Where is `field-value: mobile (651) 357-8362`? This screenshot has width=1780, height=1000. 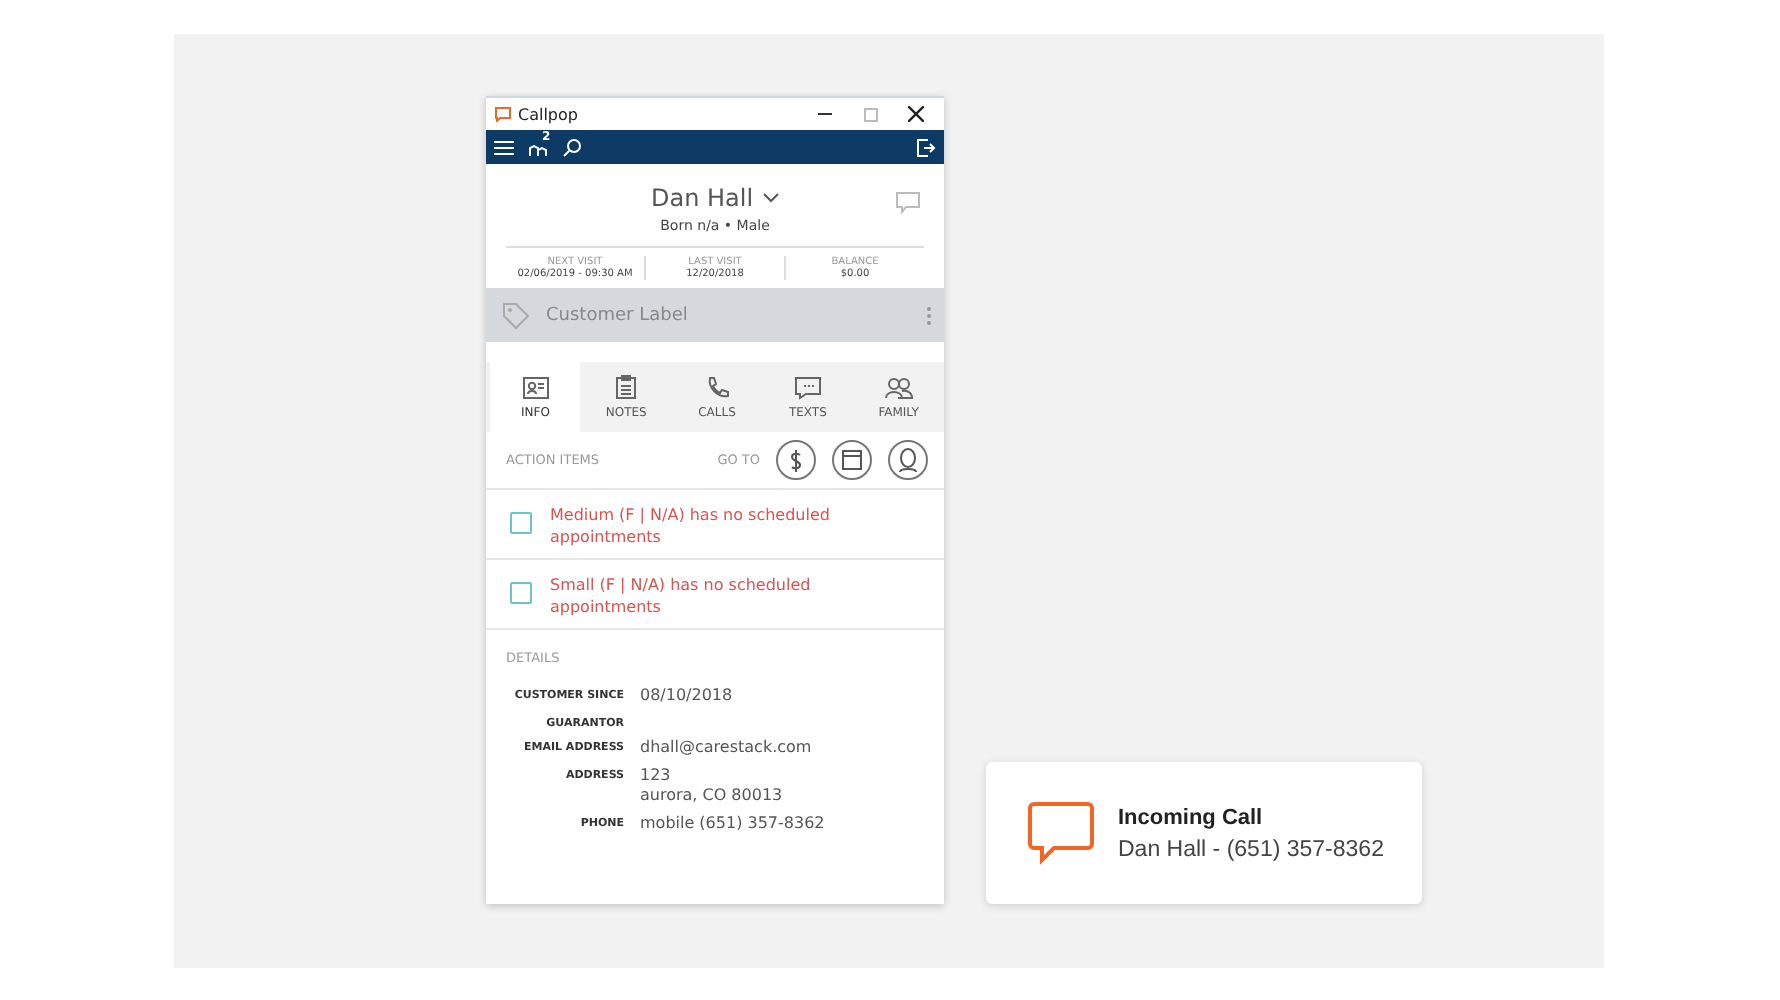 field-value: mobile (651) 357-8362 is located at coordinates (733, 824).